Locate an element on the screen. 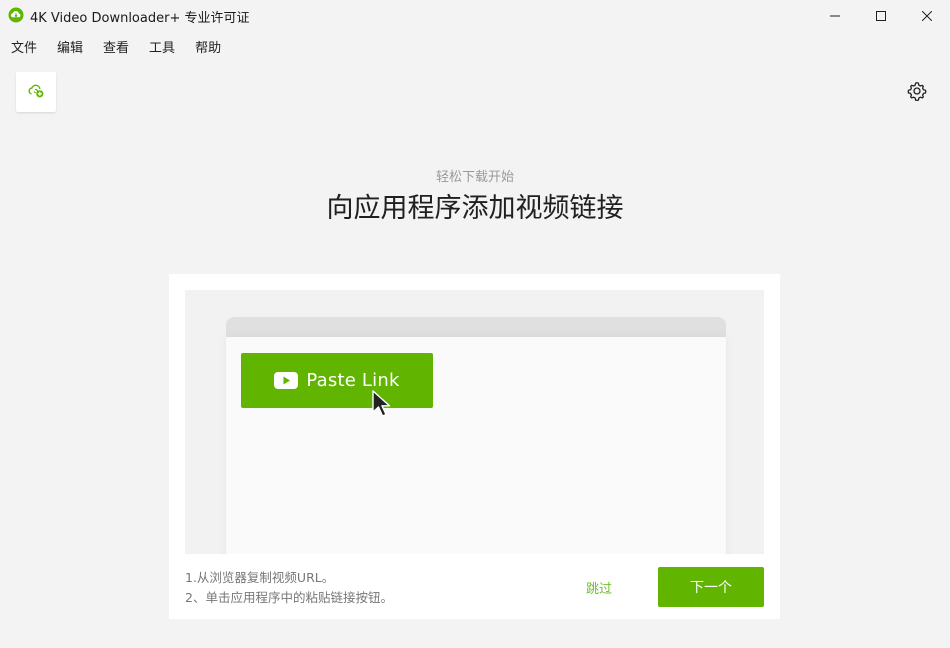 The height and width of the screenshot is (648, 950). app-logo-icon is located at coordinates (16, 15).